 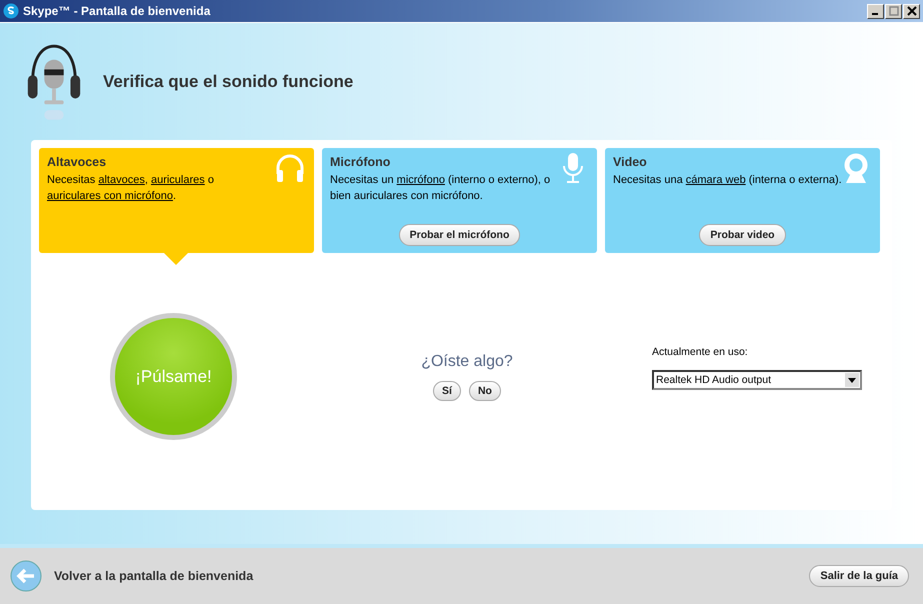 What do you see at coordinates (484, 390) in the screenshot?
I see `answer-button: No` at bounding box center [484, 390].